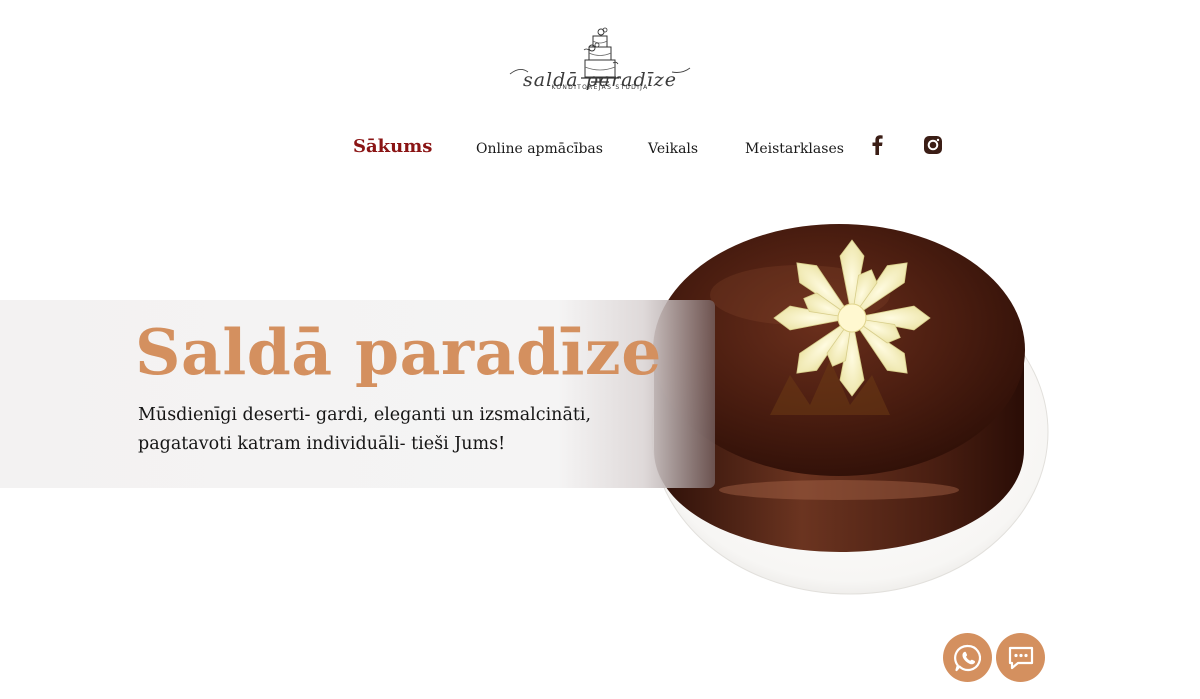 The height and width of the screenshot is (699, 1200). I want to click on site-logo: saldā paradīze KONDITOREJAS STUDIJA, so click(600, 59).